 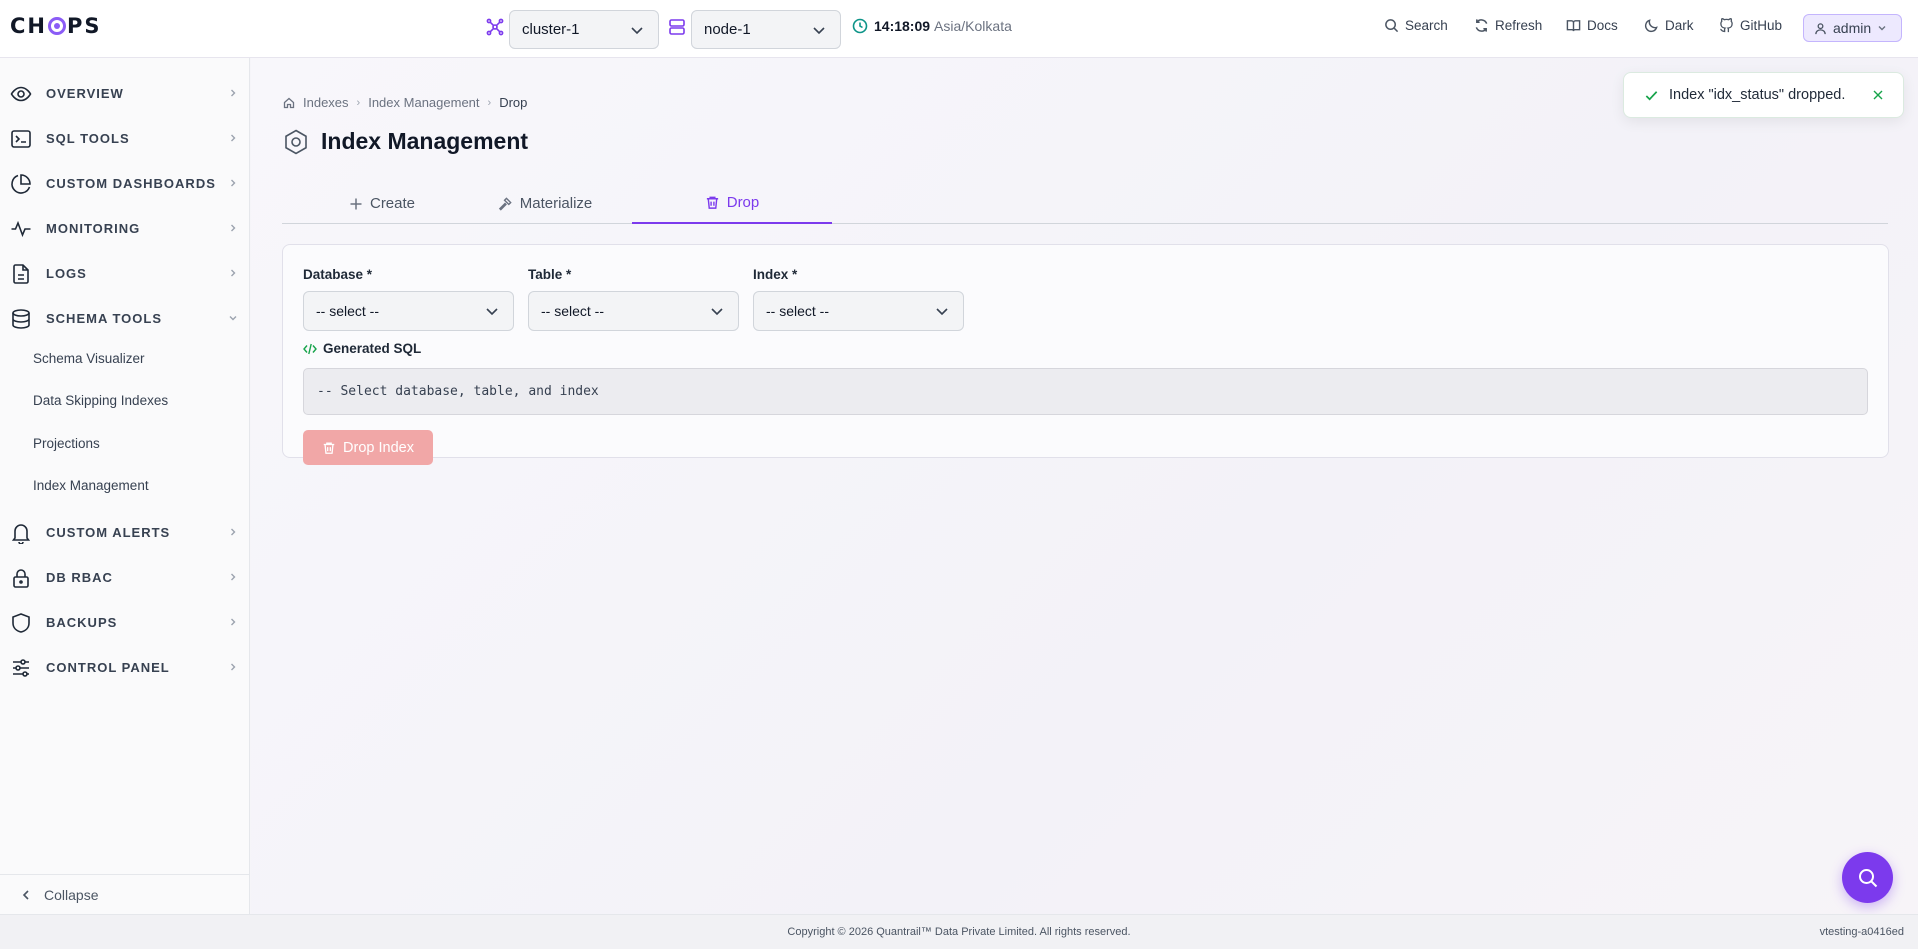 I want to click on sidebar-subitem-schema-visualizer: Schema Visualizer, so click(x=89, y=358).